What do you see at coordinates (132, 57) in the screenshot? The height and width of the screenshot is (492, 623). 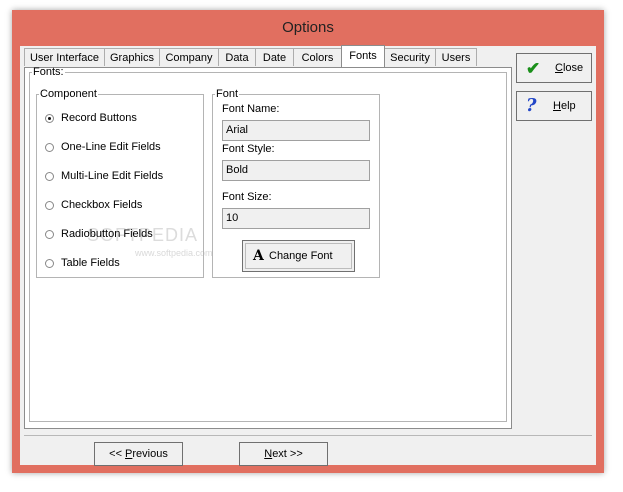 I see `tab-graphics: Graphics` at bounding box center [132, 57].